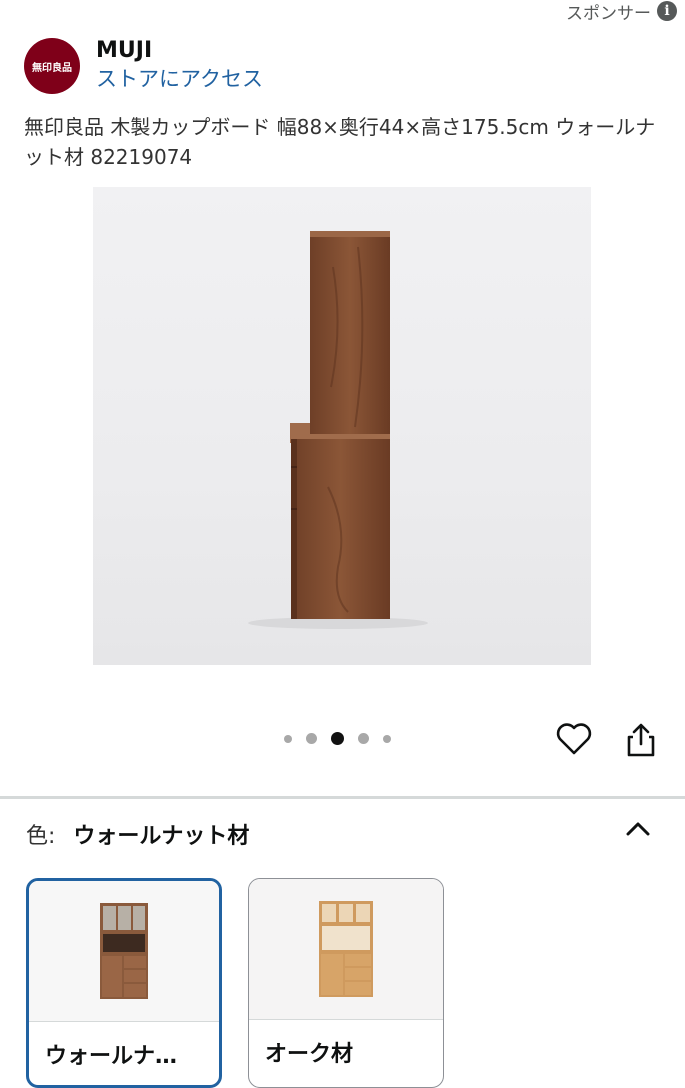 The height and width of the screenshot is (1088, 685). I want to click on sponsored-text: スポンサー, so click(608, 13).